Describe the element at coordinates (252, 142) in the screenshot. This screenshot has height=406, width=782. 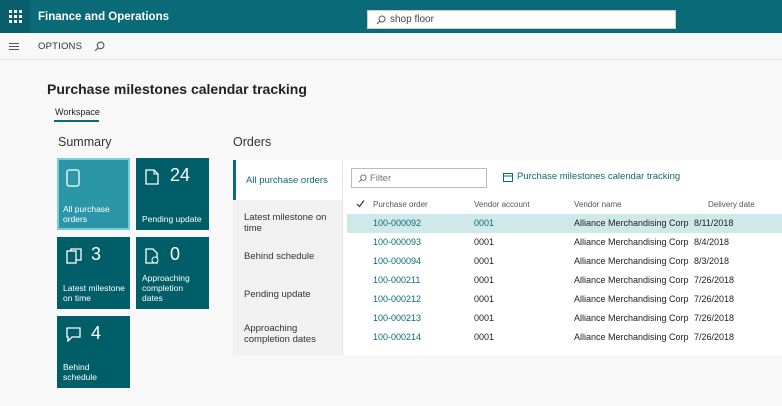
I see `orders-heading: Orders` at that location.